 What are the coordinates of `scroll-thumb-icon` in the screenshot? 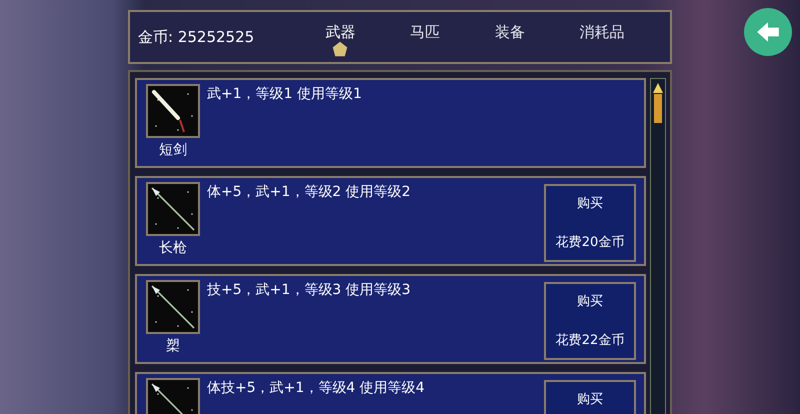 It's located at (658, 103).